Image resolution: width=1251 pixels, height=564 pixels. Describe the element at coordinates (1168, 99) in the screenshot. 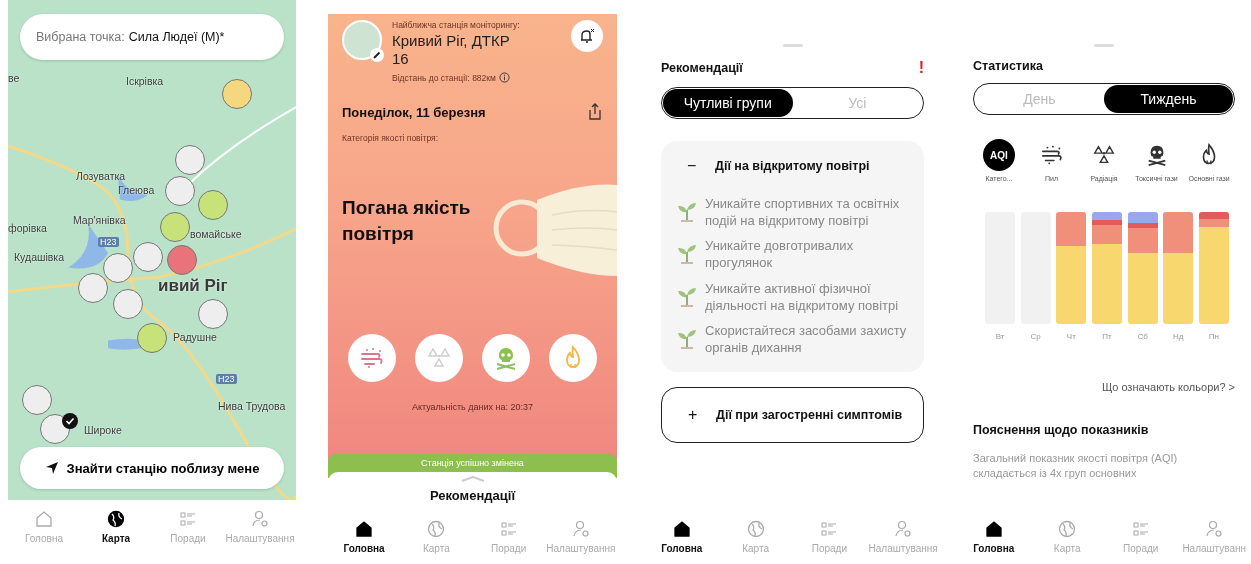

I see `segment-tab: Тиждень` at that location.